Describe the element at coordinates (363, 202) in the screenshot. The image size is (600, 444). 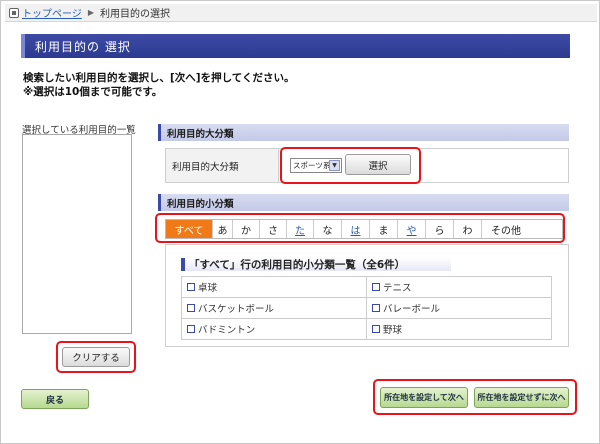
I see `small-category-header: 利用目的小分類` at that location.